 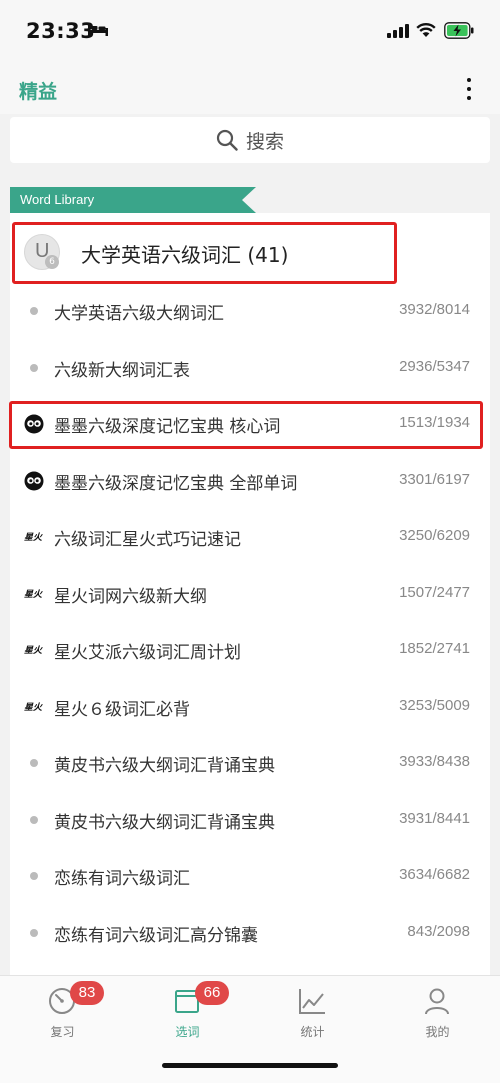 I want to click on tab-select-words: 66 选词, so click(x=187, y=1016).